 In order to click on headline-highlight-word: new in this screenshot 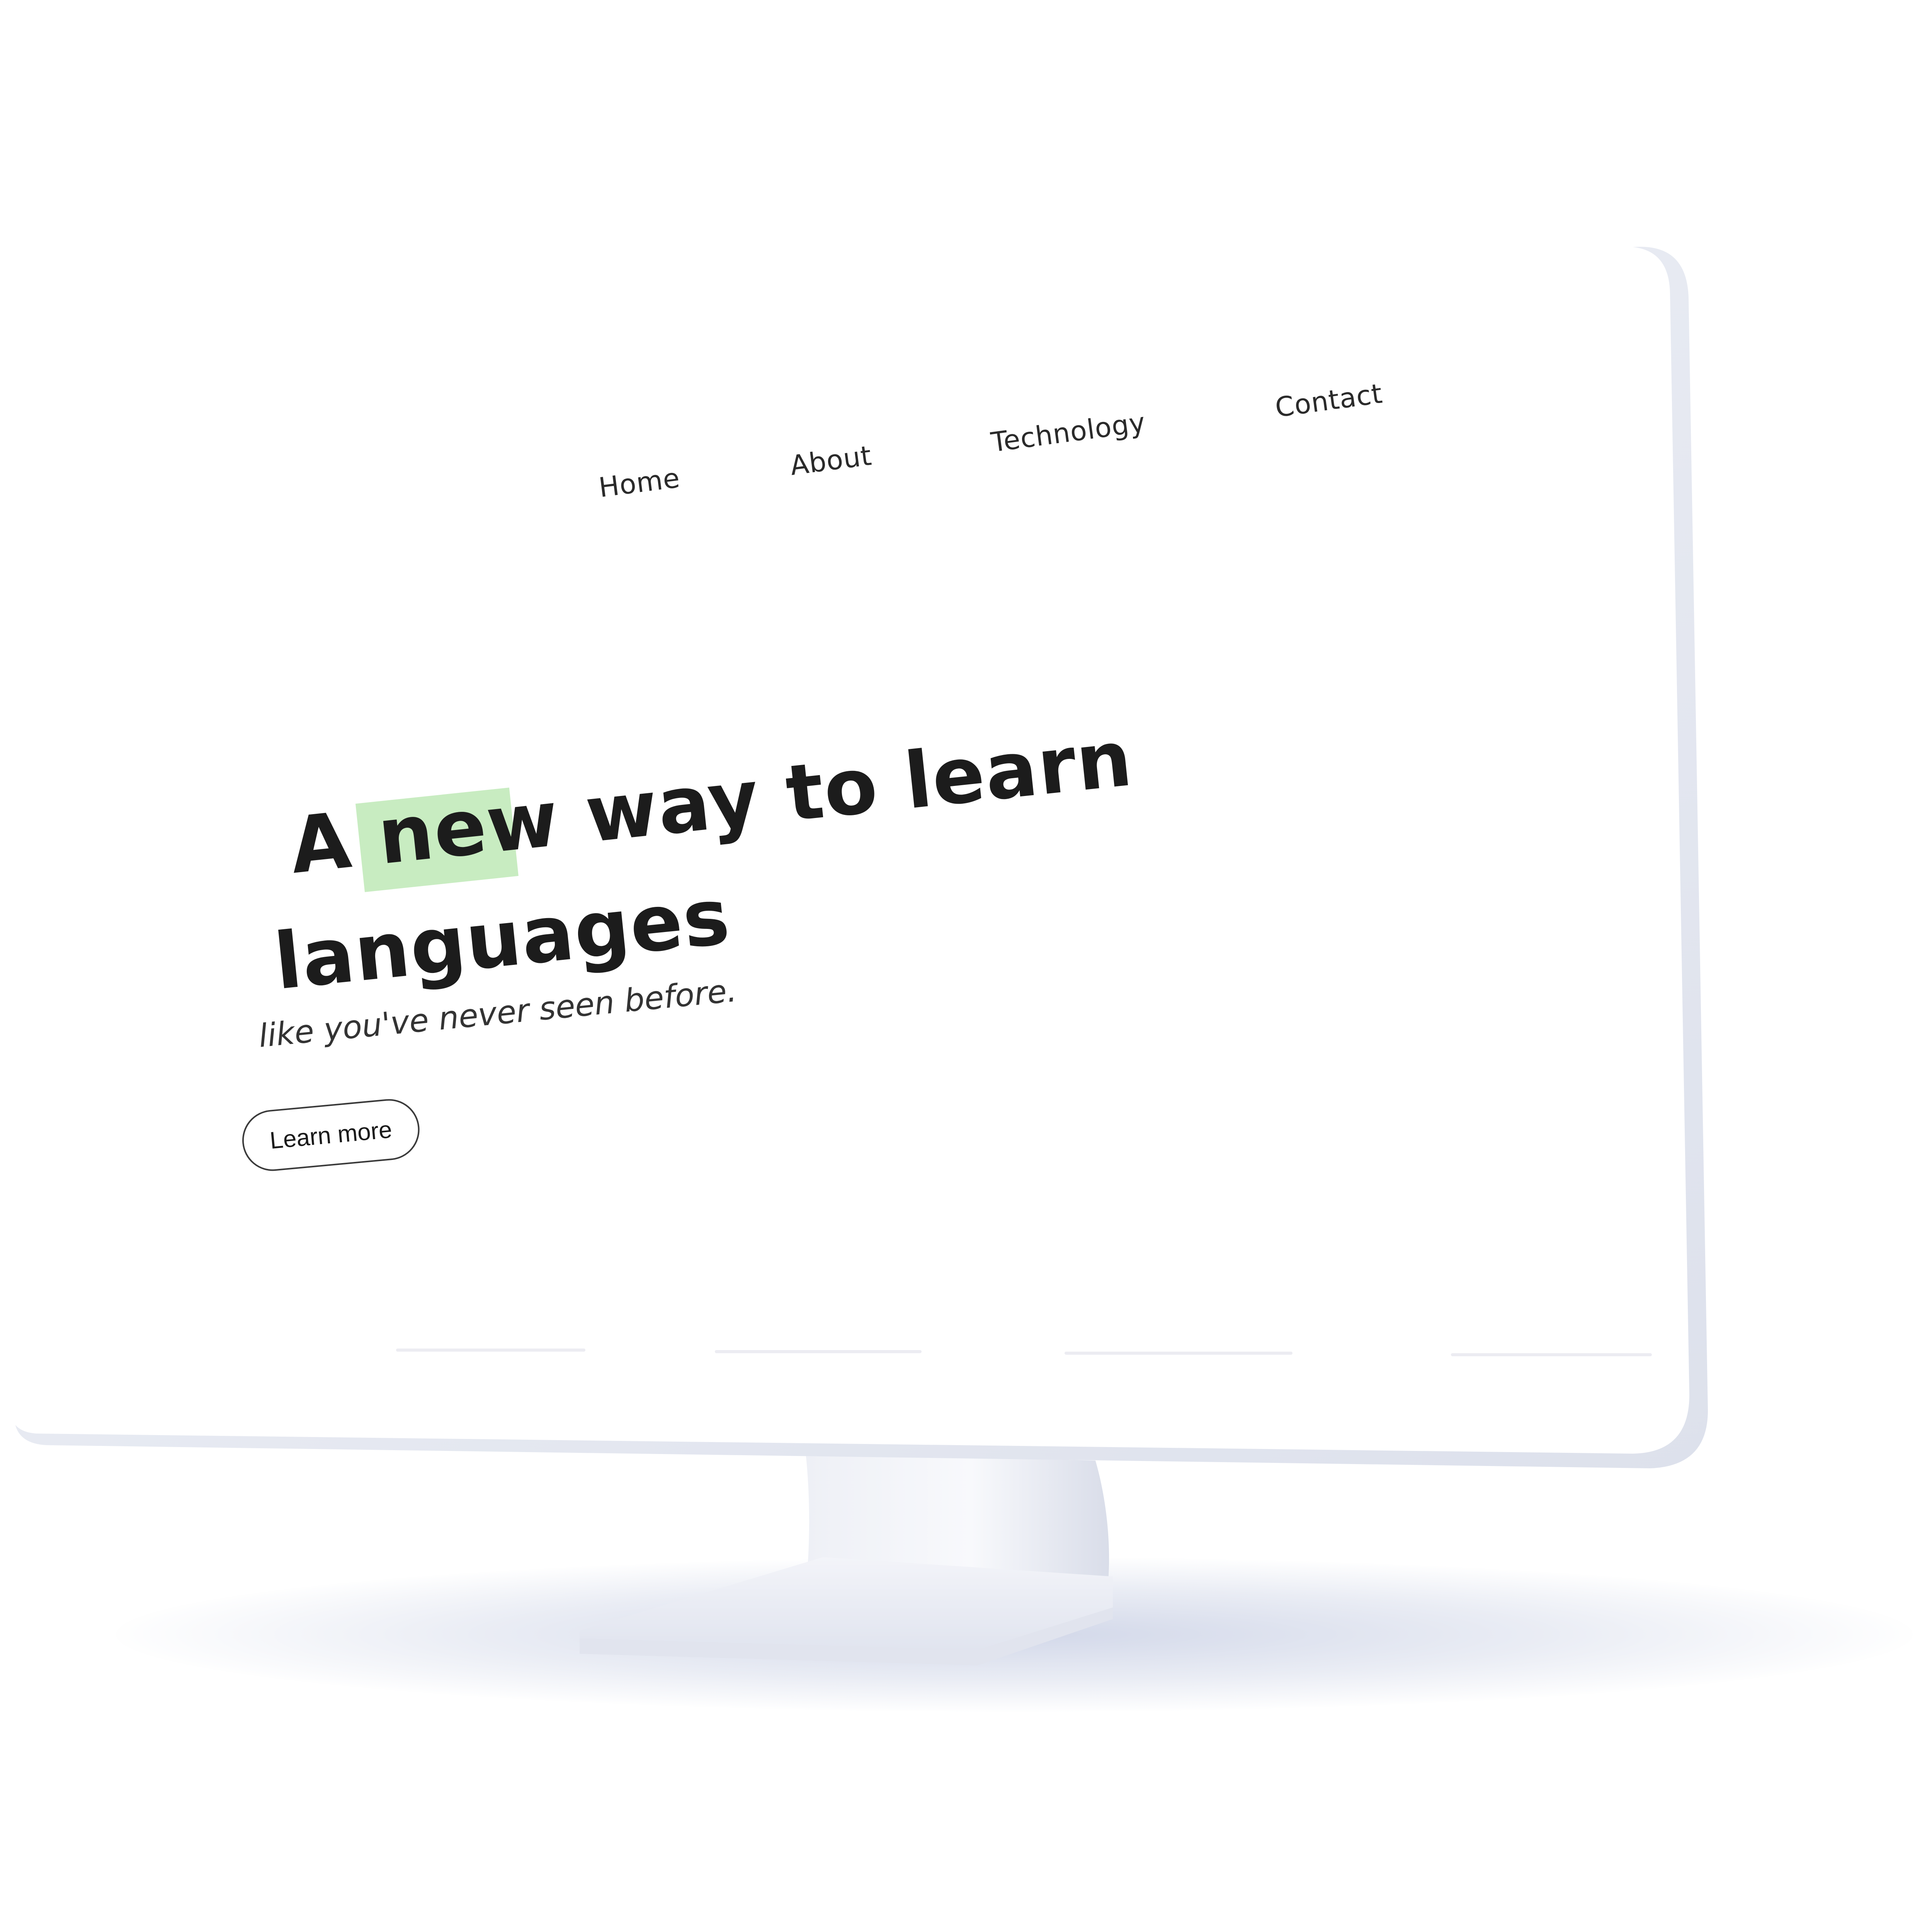, I will do `click(468, 828)`.